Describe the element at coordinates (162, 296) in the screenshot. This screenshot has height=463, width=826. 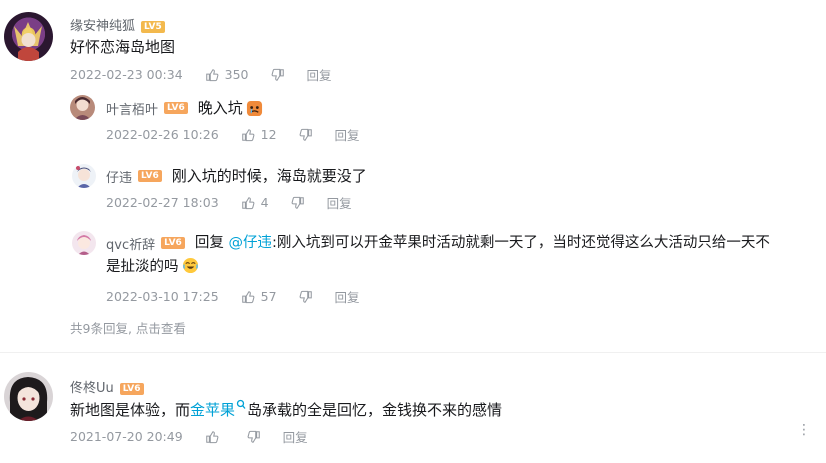
I see `reply-time: 2022-03-10 17:25` at that location.